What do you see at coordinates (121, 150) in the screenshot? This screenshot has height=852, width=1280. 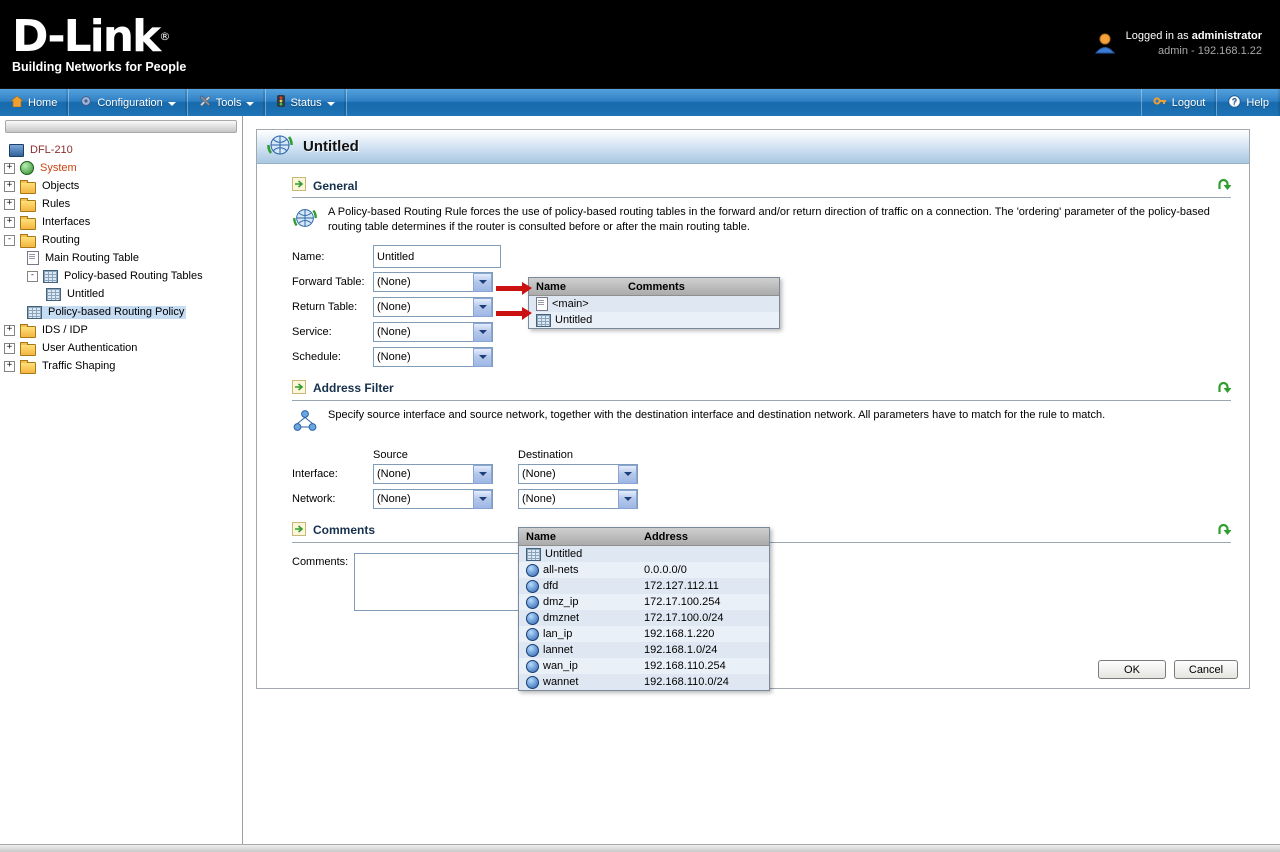 I see `sidebar-item-dfl210: DFL-210` at bounding box center [121, 150].